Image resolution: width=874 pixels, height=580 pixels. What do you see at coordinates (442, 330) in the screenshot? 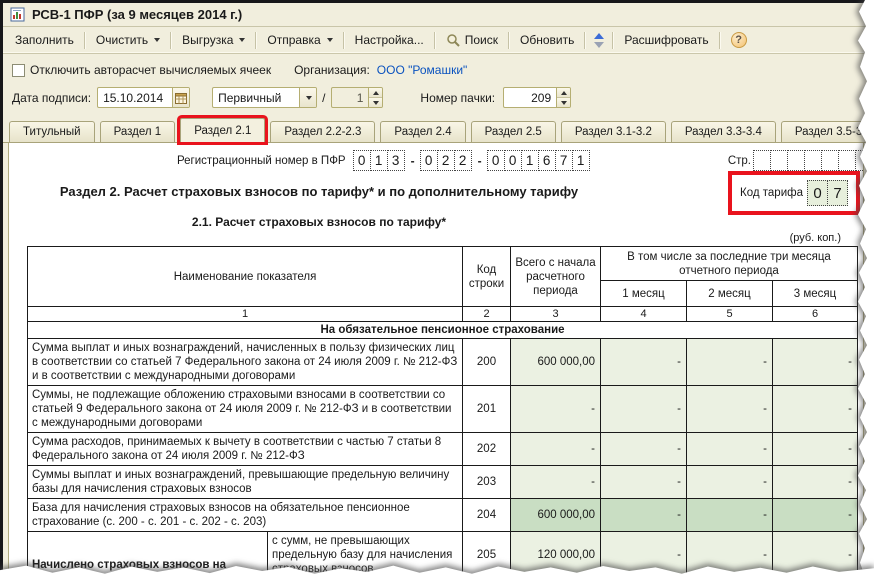
I see `table-section-header: На обязательное пенсионное страхование` at bounding box center [442, 330].